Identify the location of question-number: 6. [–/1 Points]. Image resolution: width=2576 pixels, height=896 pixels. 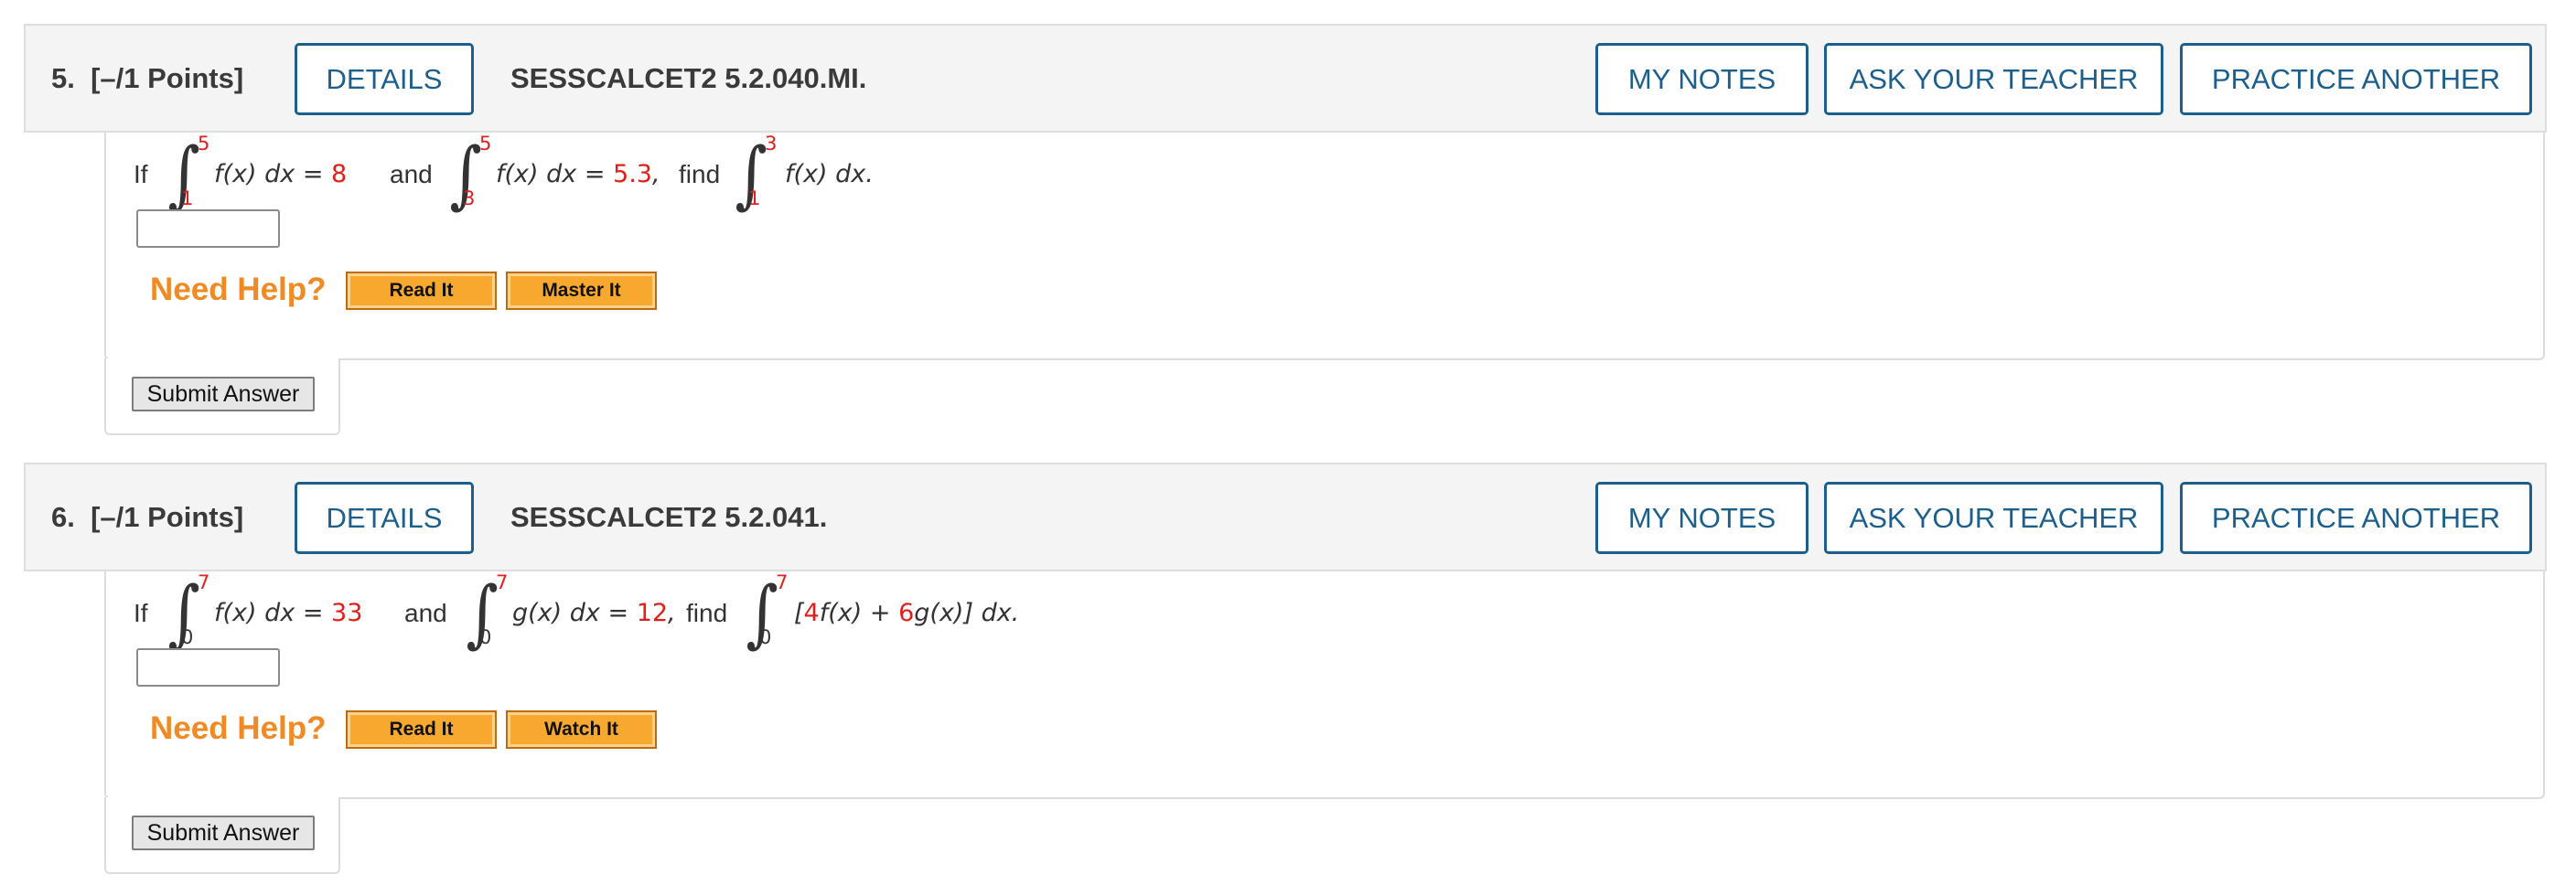
(148, 517).